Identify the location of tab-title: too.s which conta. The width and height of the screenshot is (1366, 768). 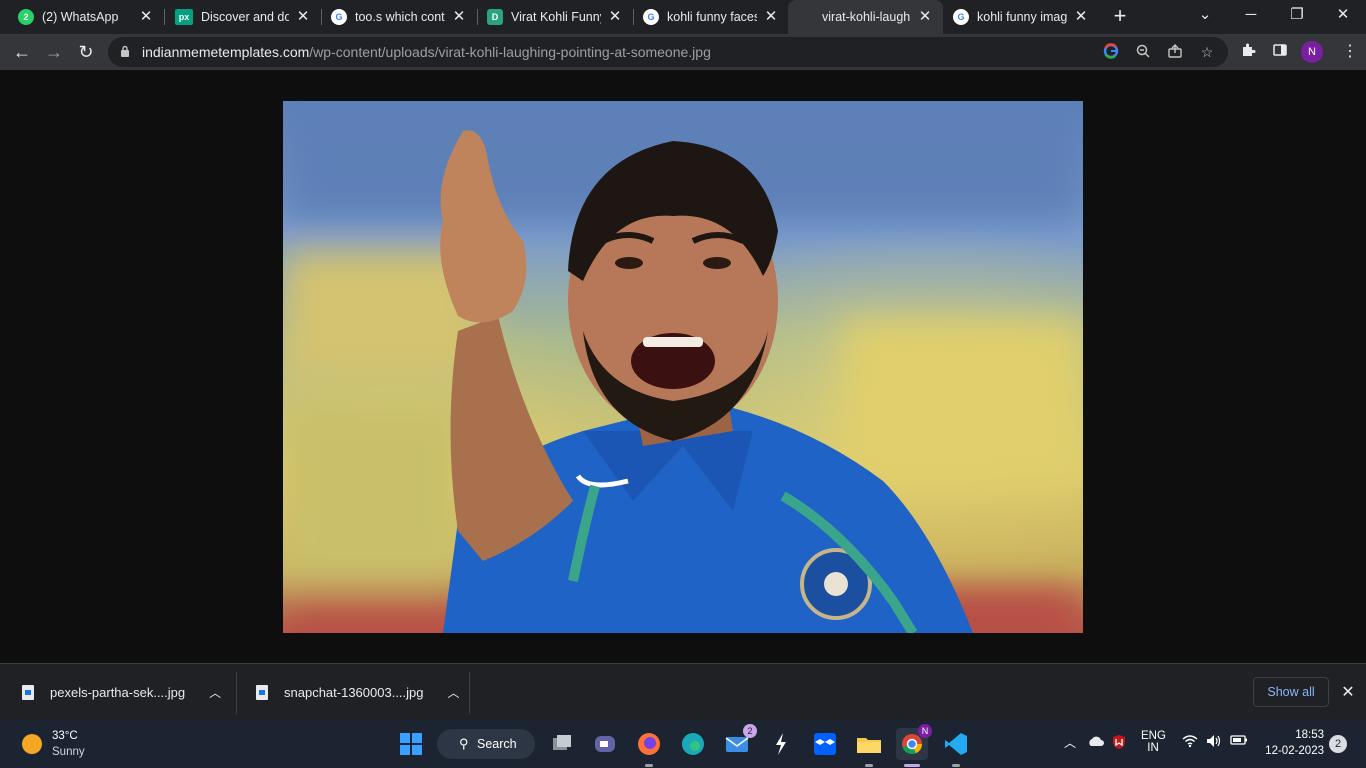
(400, 17).